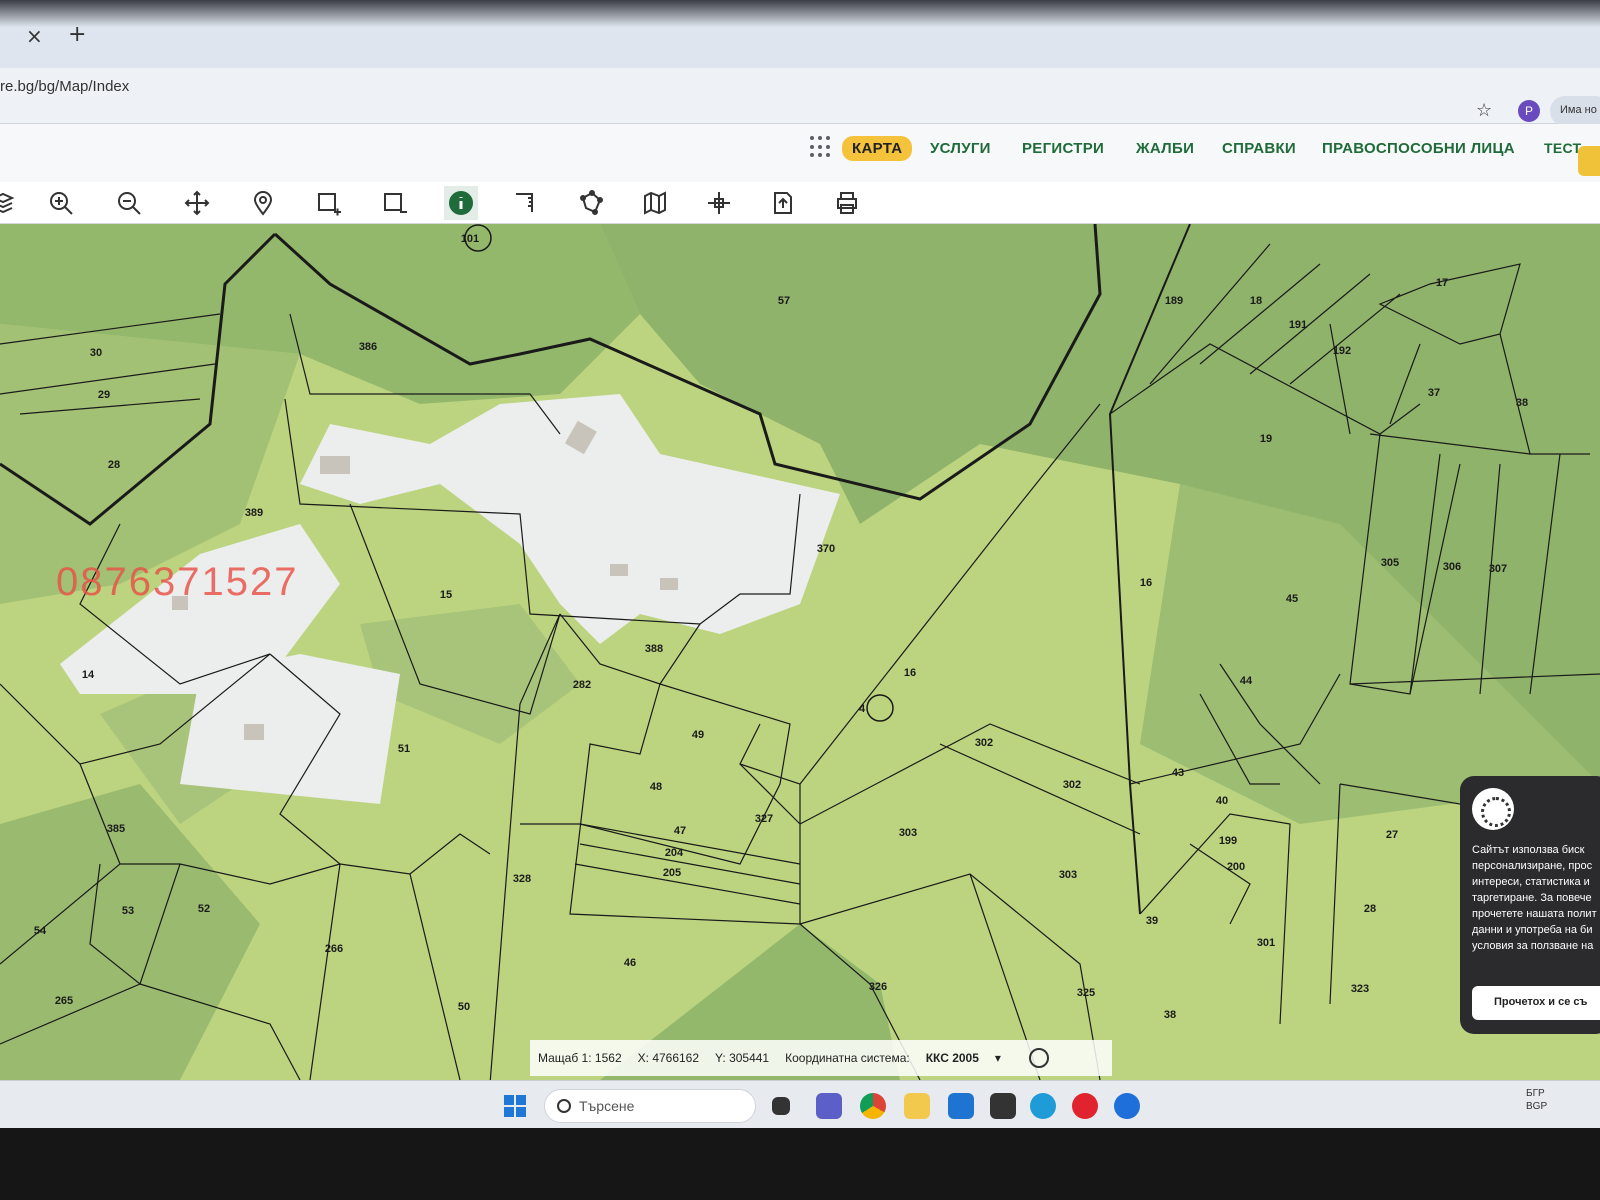  Describe the element at coordinates (650, 1106) in the screenshot. I see `taskbar-search-input: Търсене` at that location.